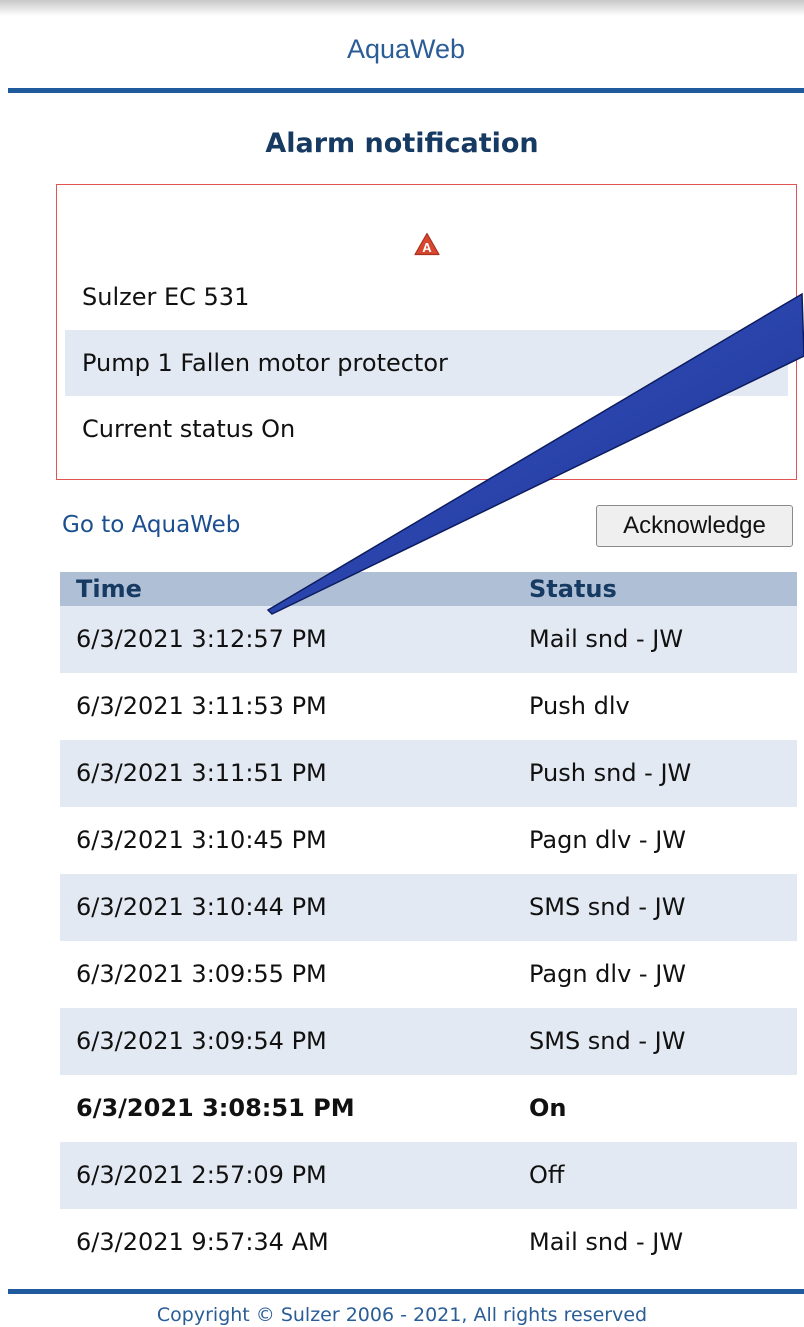  Describe the element at coordinates (201, 974) in the screenshot. I see `row-time: 6/3/2021 3:09:55 PM` at that location.